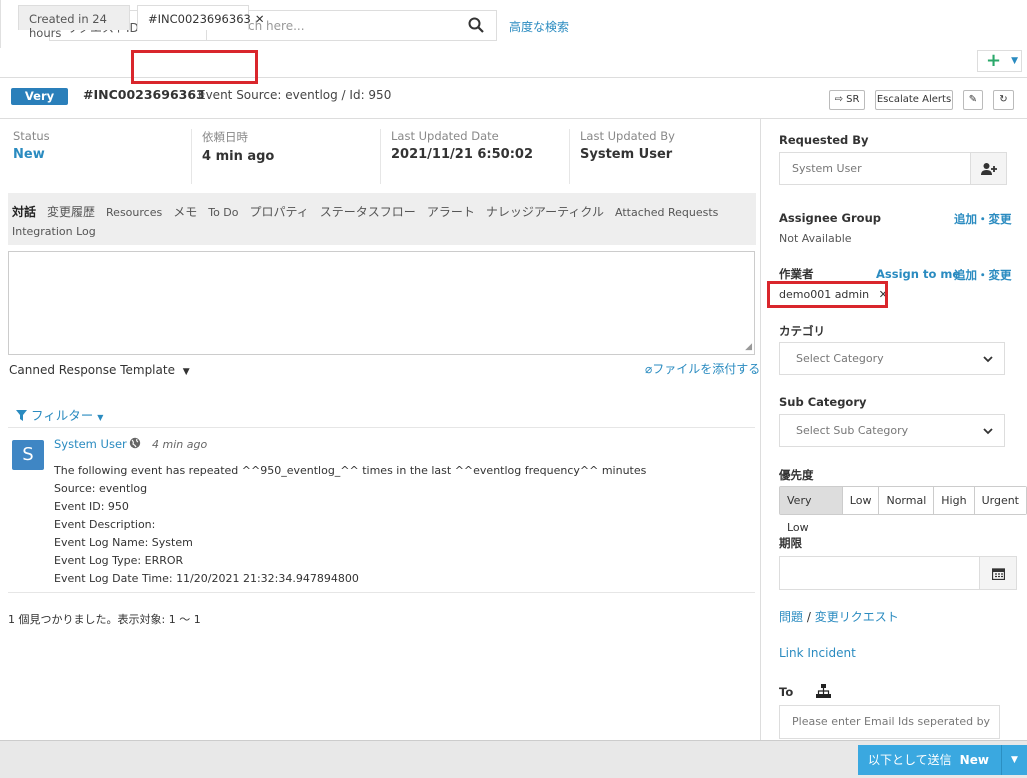 Image resolution: width=1027 pixels, height=778 pixels. I want to click on last-updated-by-cell: Last Updated By System User, so click(627, 156).